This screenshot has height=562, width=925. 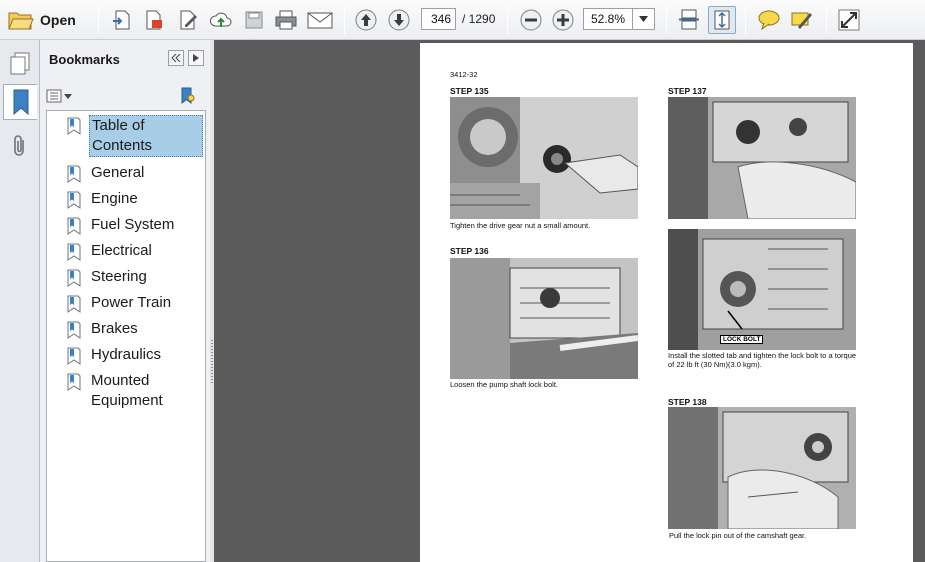 What do you see at coordinates (469, 91) in the screenshot?
I see `step-135-title: STEP 135` at bounding box center [469, 91].